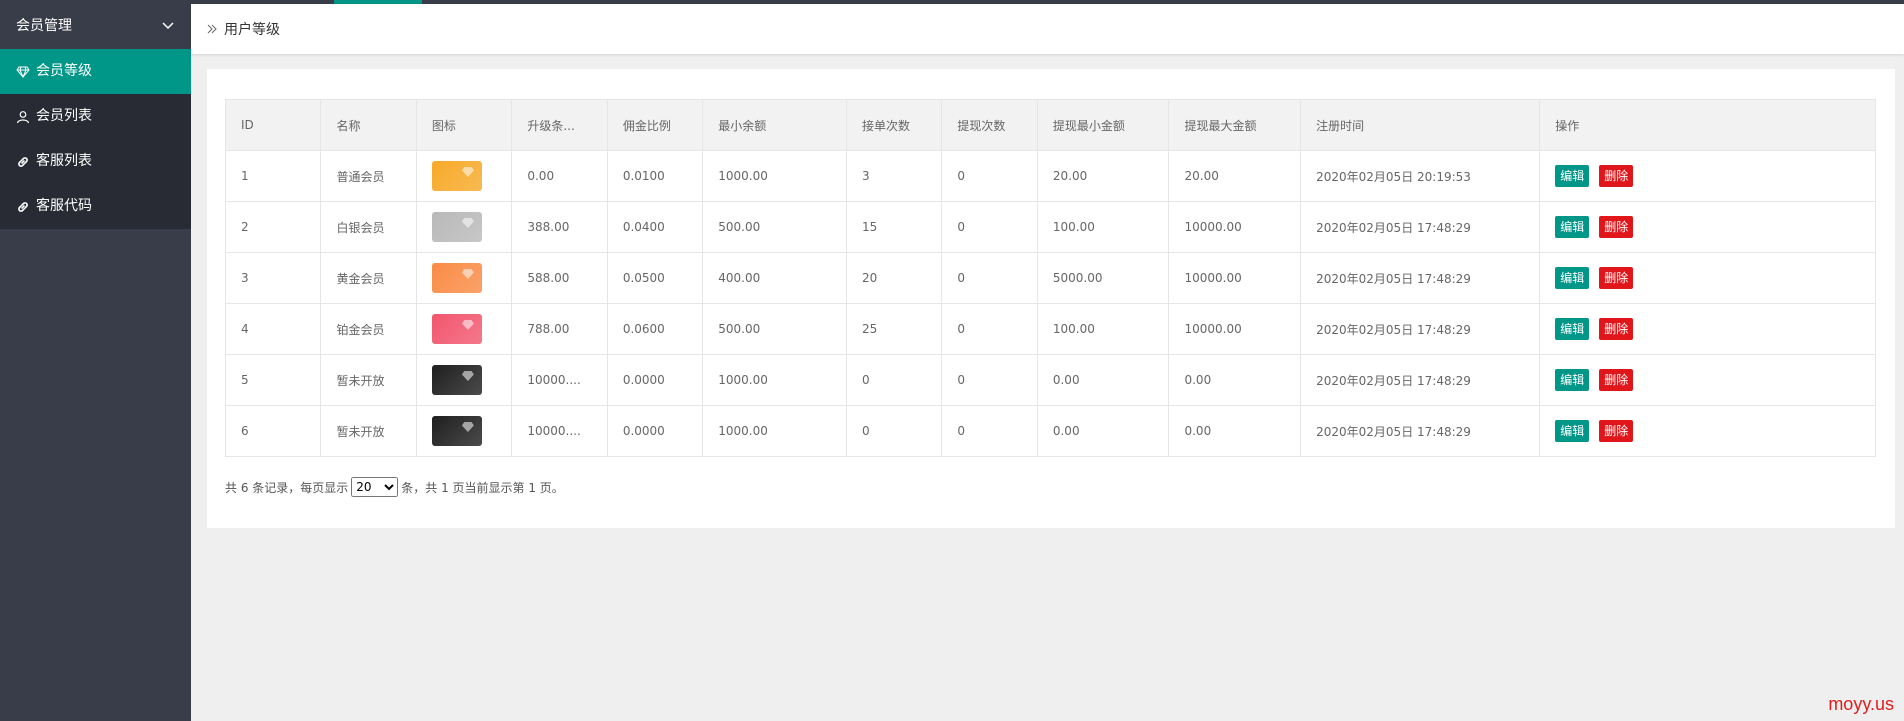  I want to click on column-header: 图标, so click(464, 125).